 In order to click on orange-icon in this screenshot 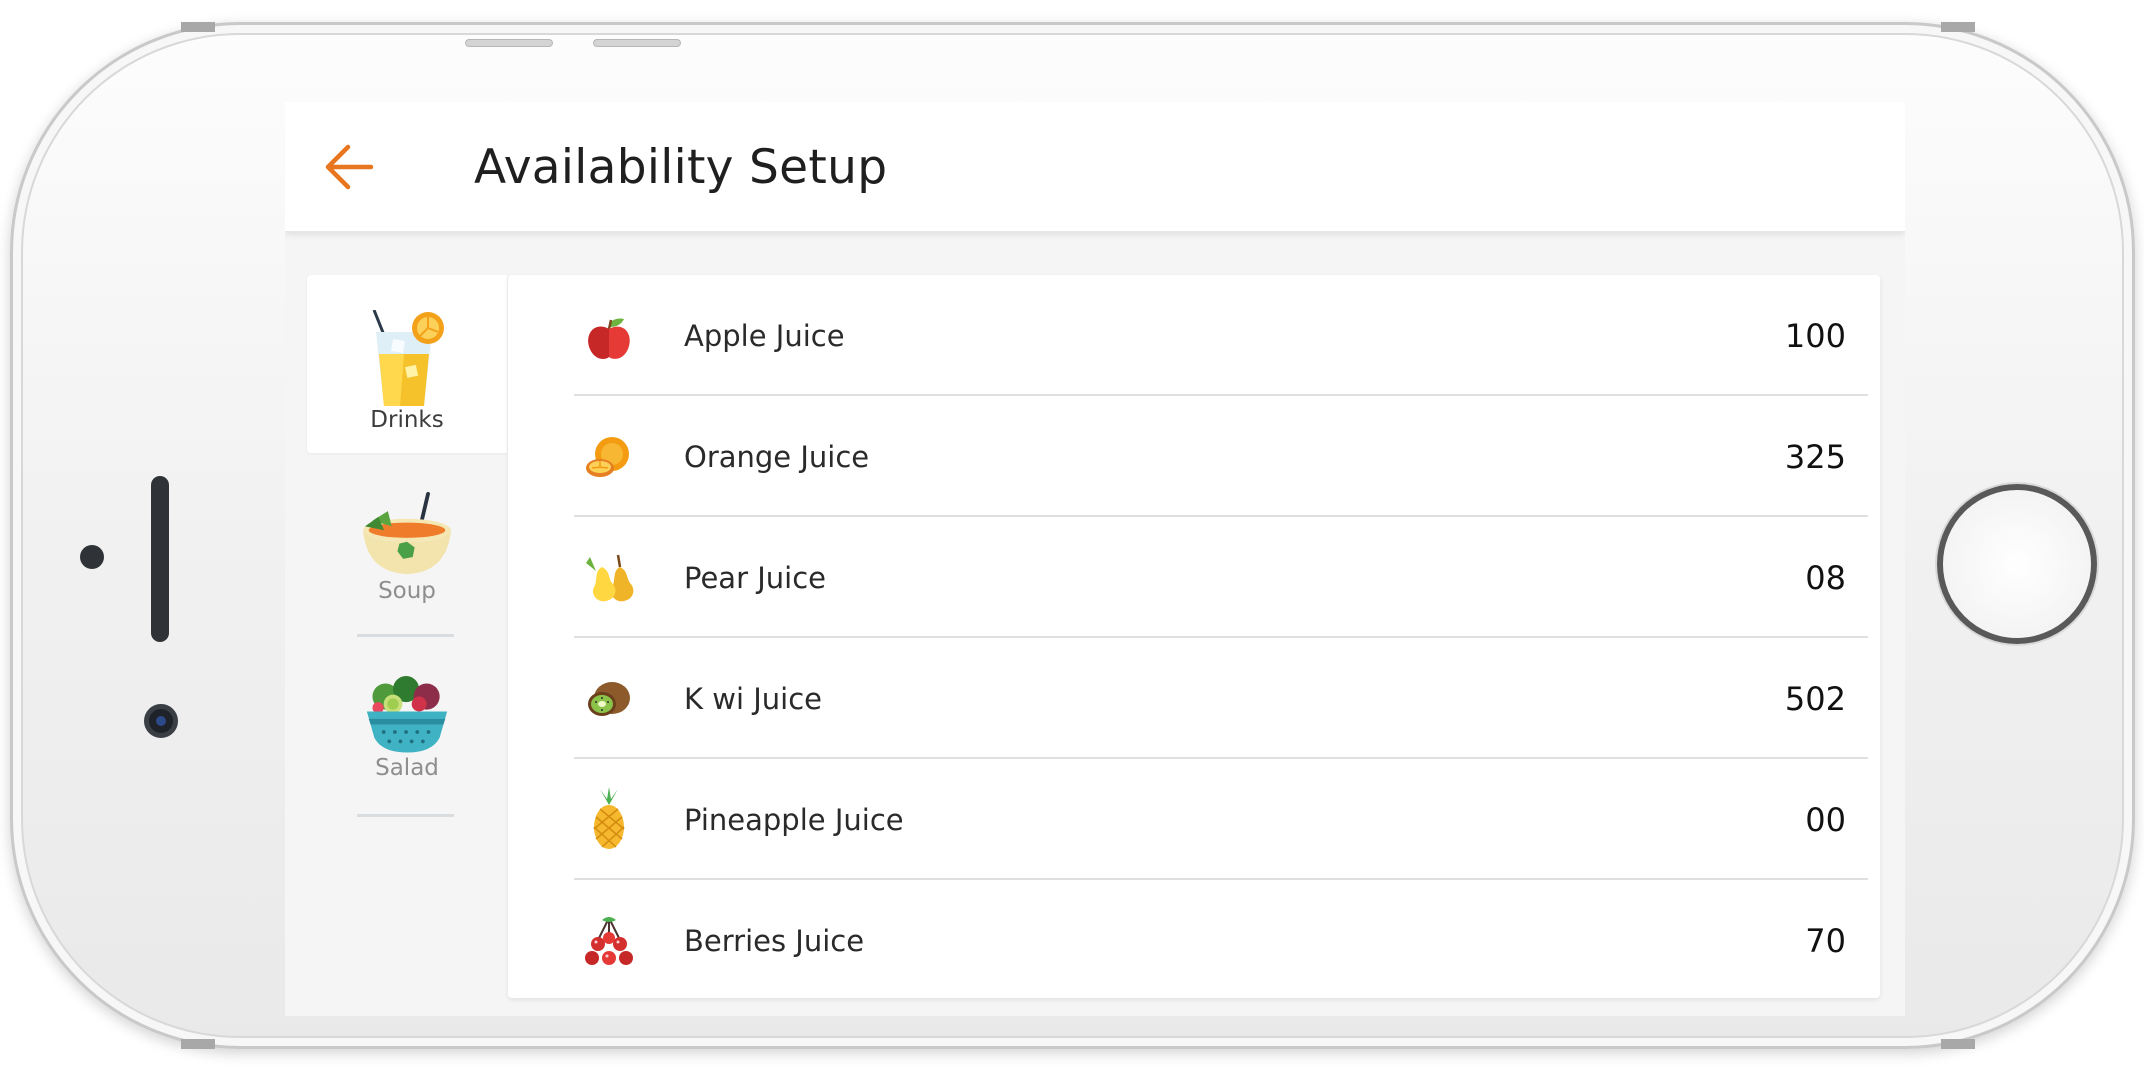, I will do `click(607, 457)`.